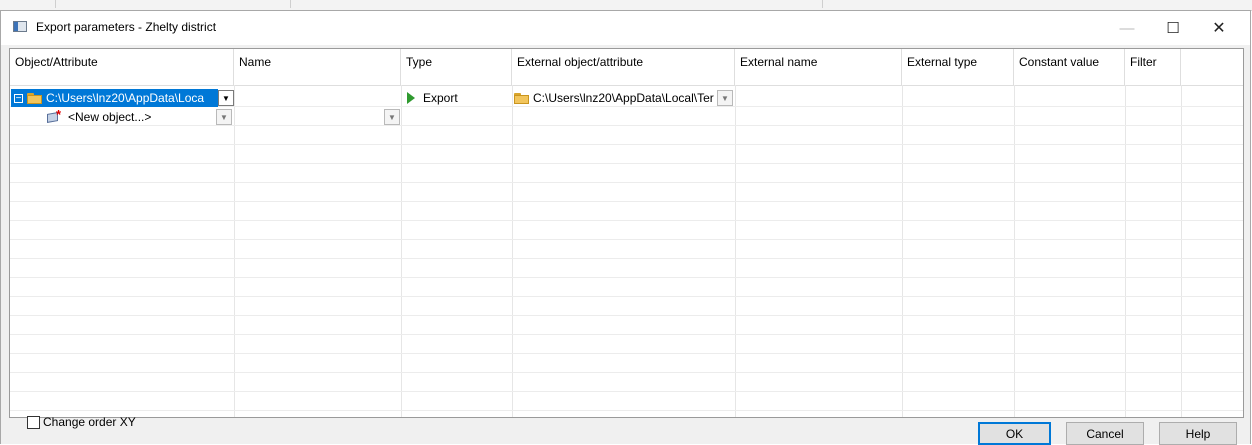 This screenshot has width=1252, height=445. What do you see at coordinates (411, 98) in the screenshot?
I see `export-arrow-icon` at bounding box center [411, 98].